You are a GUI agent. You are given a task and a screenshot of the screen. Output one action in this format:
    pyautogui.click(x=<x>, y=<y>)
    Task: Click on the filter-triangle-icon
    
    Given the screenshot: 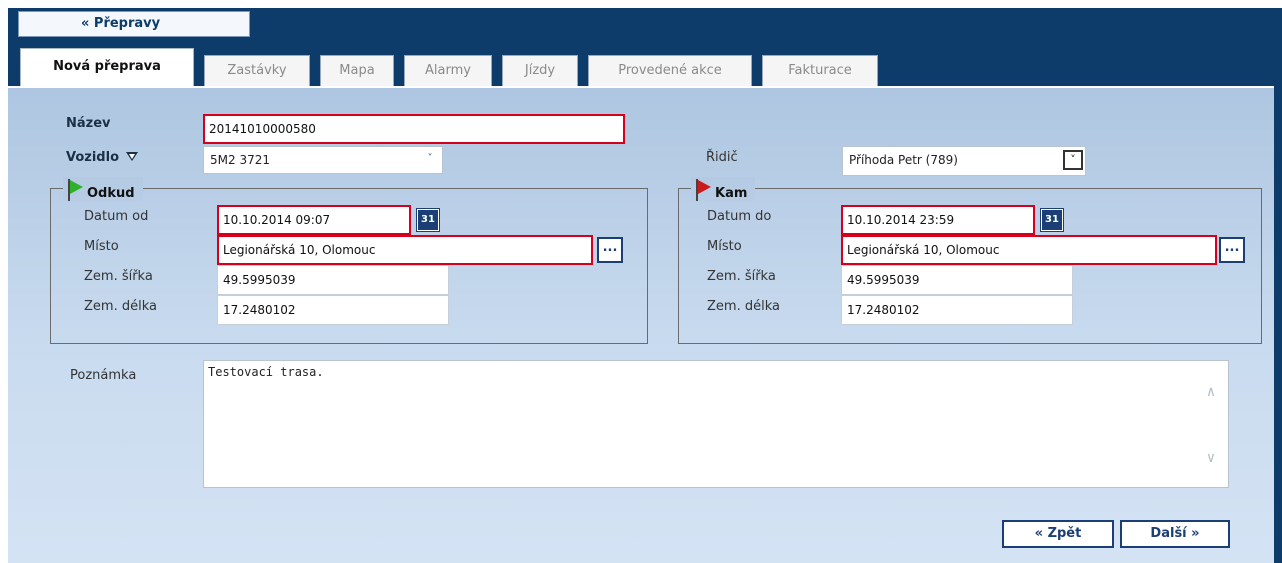 What is the action you would take?
    pyautogui.click(x=132, y=156)
    